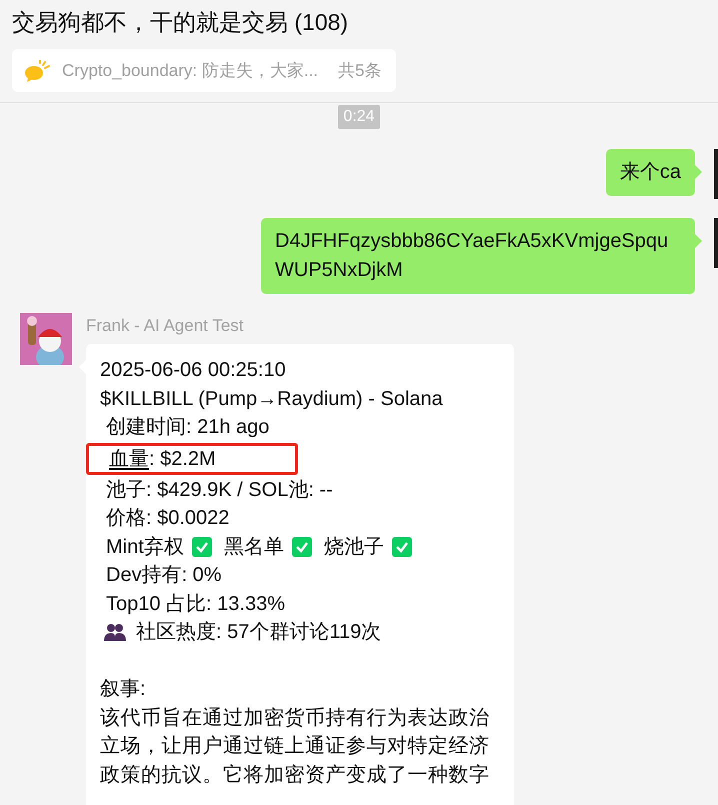 The width and height of the screenshot is (718, 805). Describe the element at coordinates (360, 71) in the screenshot. I see `message-count: 共5条` at that location.